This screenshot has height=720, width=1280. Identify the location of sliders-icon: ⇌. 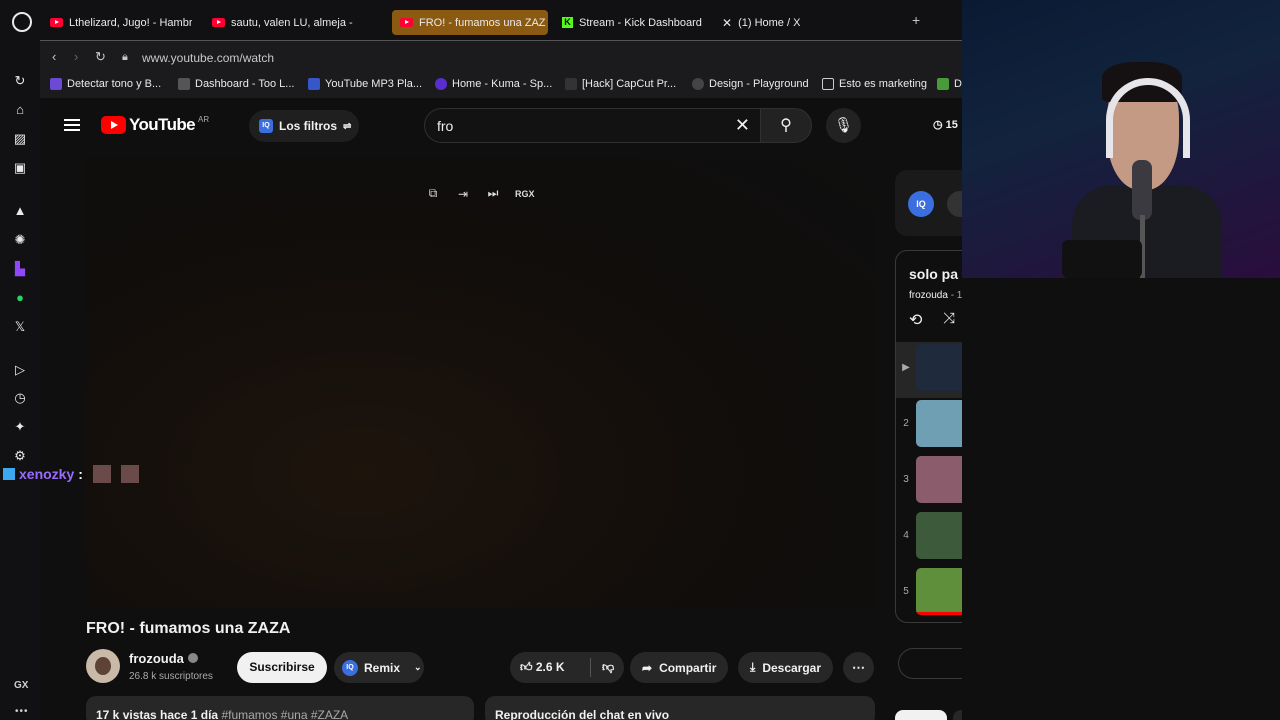
(347, 126).